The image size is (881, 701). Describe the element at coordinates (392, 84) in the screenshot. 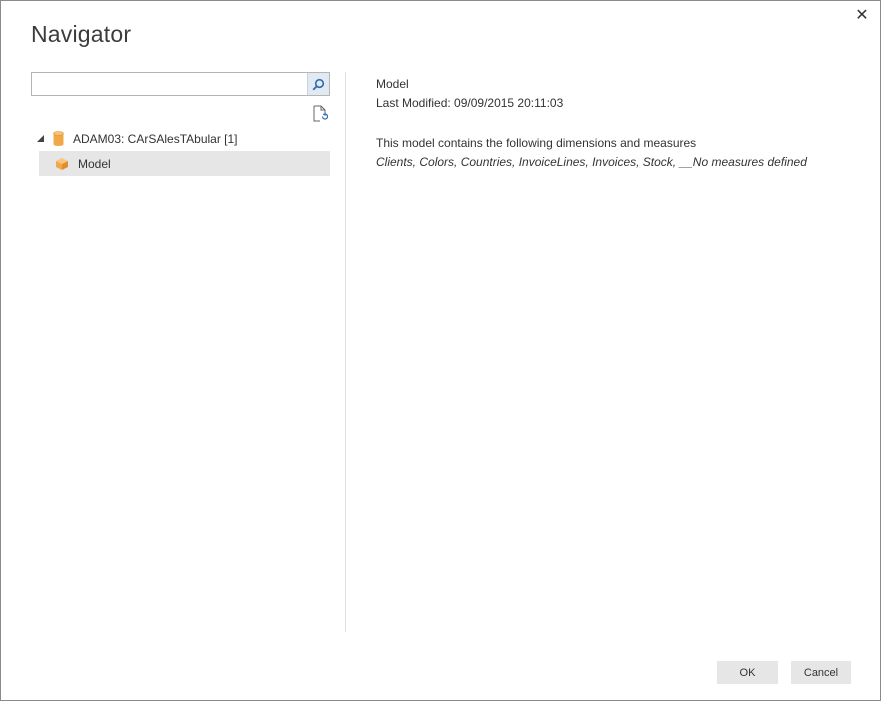

I see `details-name: Model` at that location.